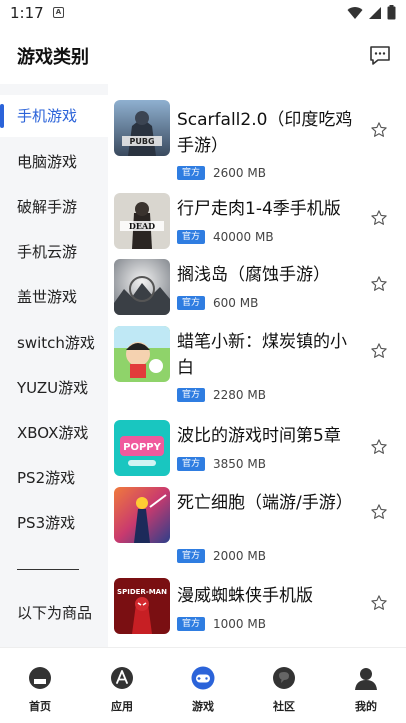 Image resolution: width=406 pixels, height=723 pixels. What do you see at coordinates (203, 706) in the screenshot?
I see `nav-label: 游戏` at bounding box center [203, 706].